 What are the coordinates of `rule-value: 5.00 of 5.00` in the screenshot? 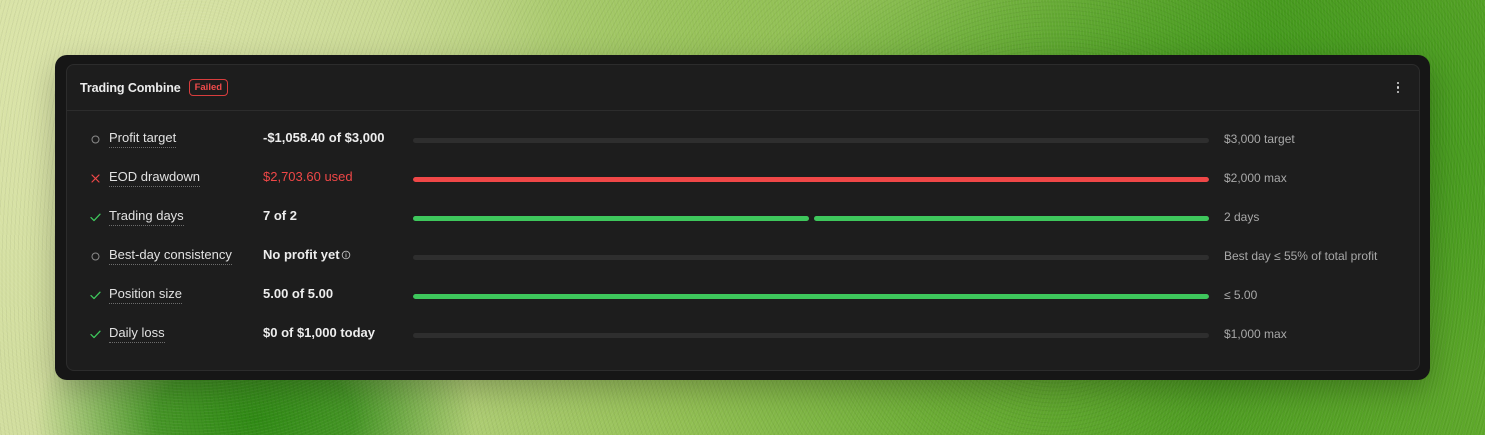 It's located at (298, 294).